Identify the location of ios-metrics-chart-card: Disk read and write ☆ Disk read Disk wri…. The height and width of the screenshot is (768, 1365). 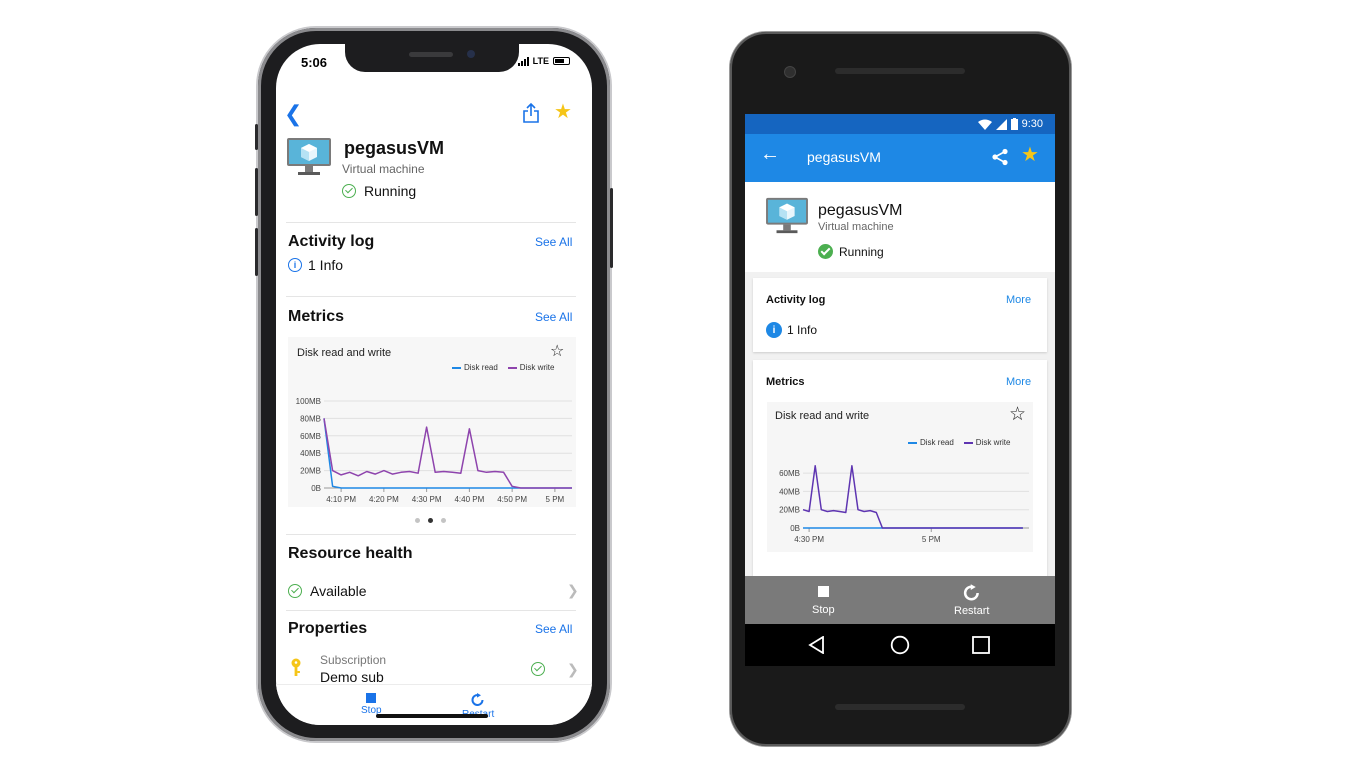
(432, 422).